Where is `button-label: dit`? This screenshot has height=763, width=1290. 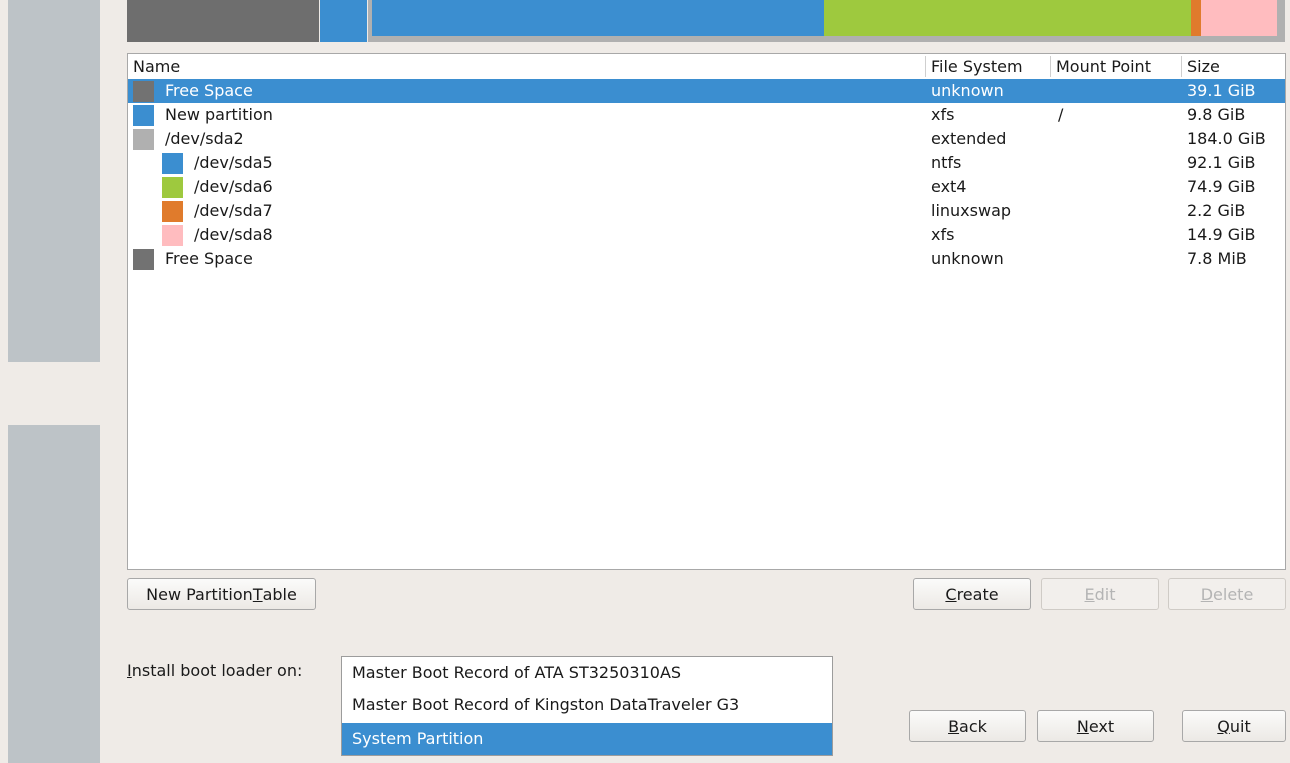
button-label: dit is located at coordinates (1105, 594).